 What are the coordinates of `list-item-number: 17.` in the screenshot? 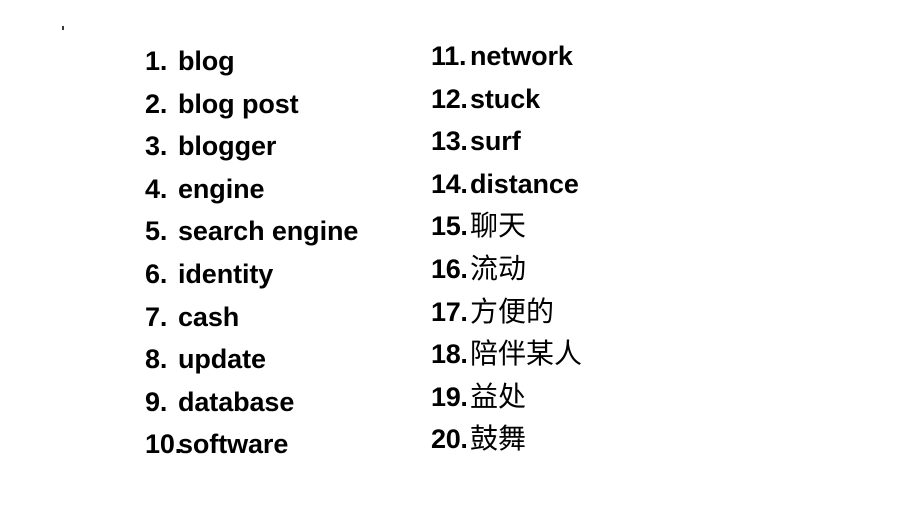 It's located at (449, 311).